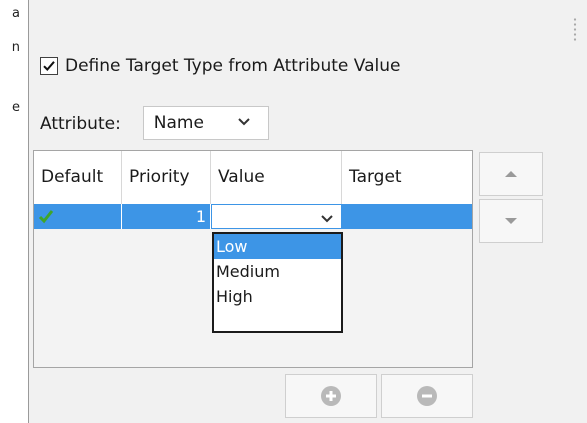 The height and width of the screenshot is (423, 587). Describe the element at coordinates (233, 66) in the screenshot. I see `define-target-type-label: Define Target Type from Attribute Value` at that location.